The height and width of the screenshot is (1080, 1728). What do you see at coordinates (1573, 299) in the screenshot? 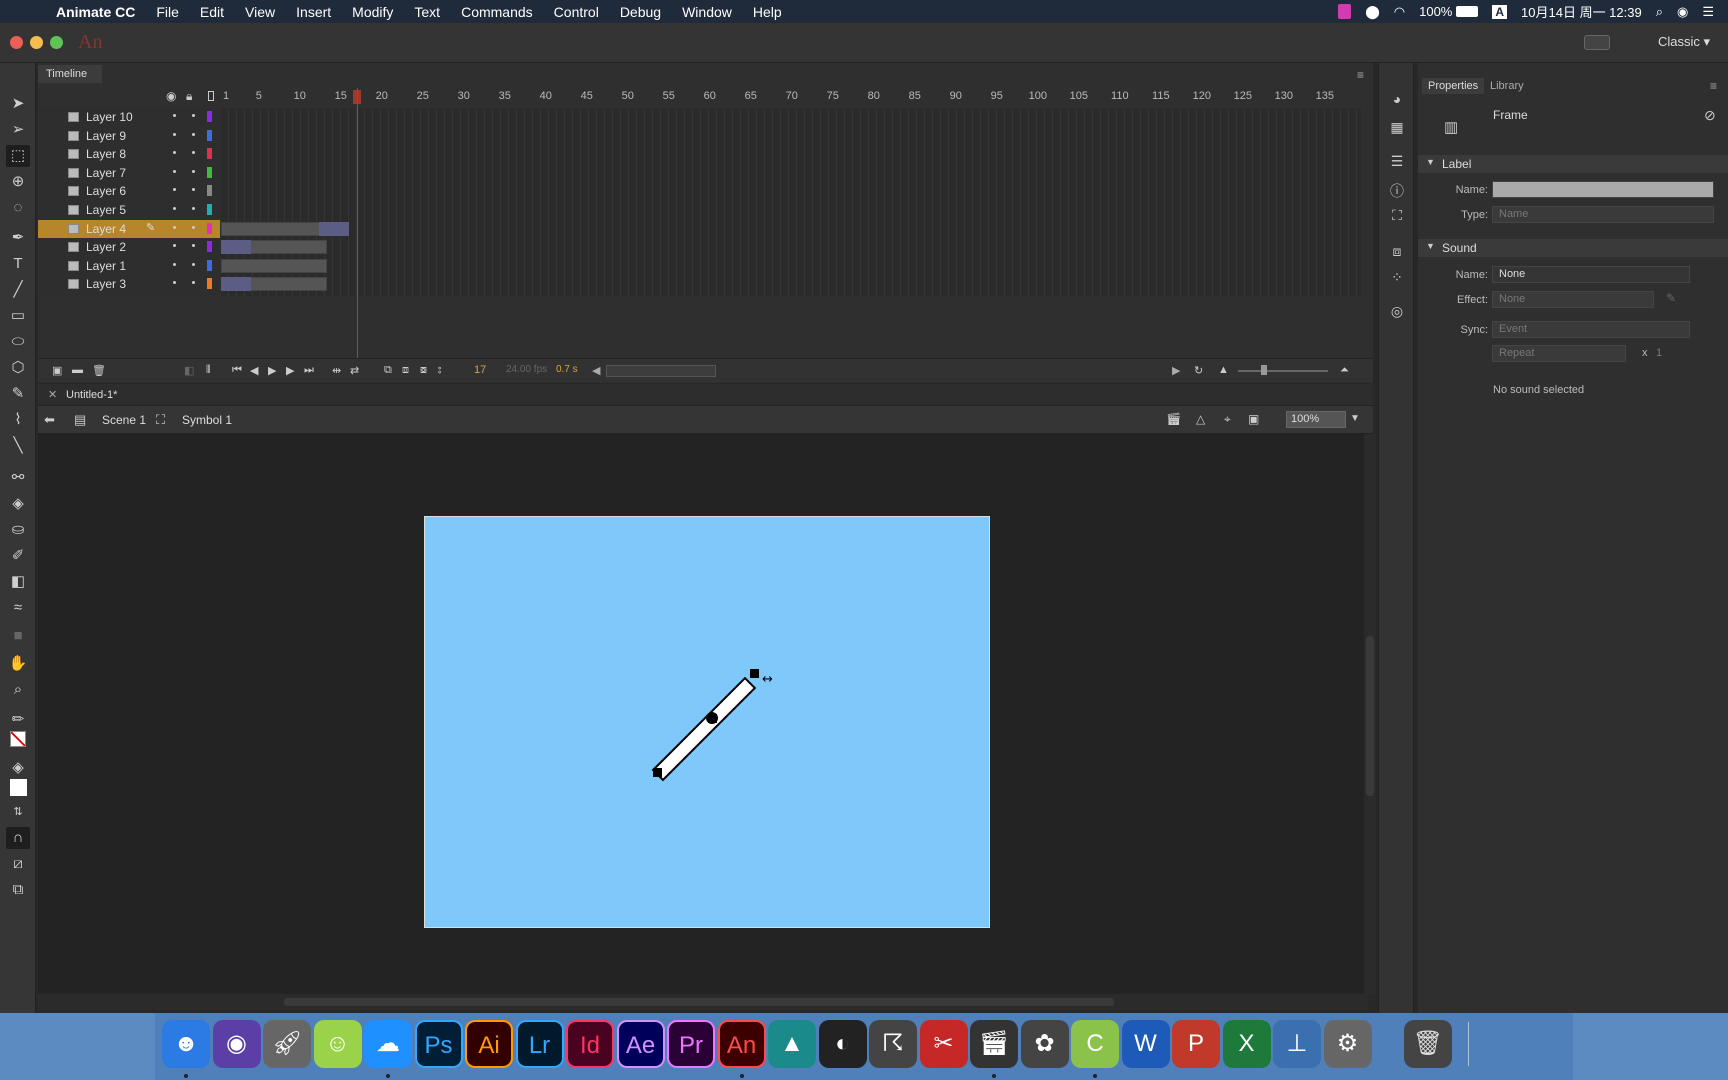
I see `effect-select: None` at bounding box center [1573, 299].